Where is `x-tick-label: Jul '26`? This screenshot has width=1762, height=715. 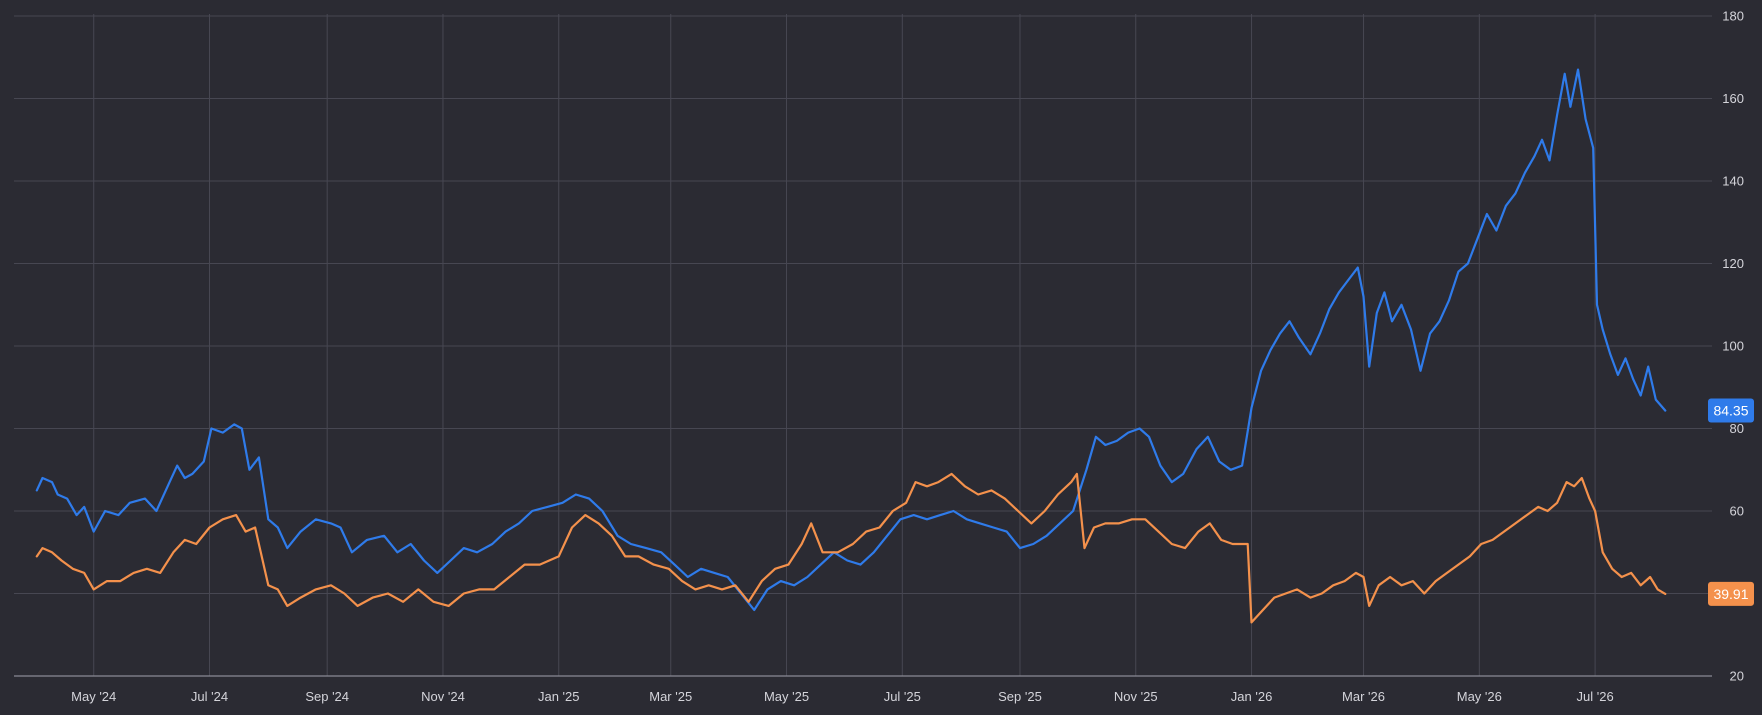
x-tick-label: Jul '26 is located at coordinates (1595, 696).